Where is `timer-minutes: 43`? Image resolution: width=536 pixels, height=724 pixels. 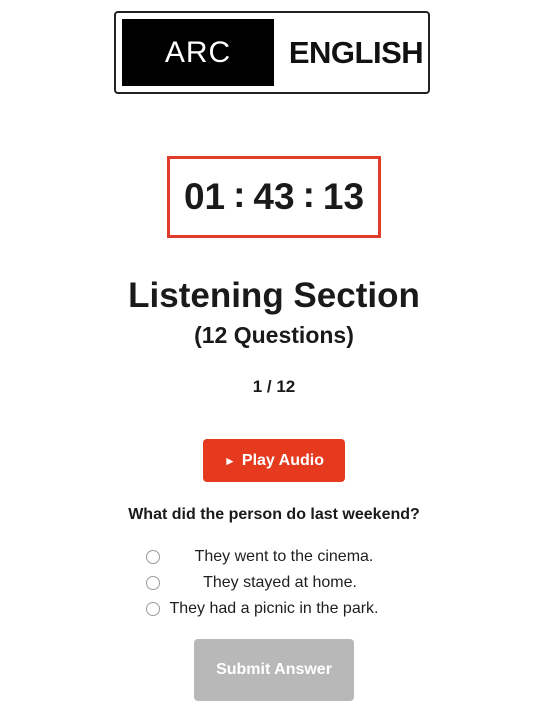
timer-minutes: 43 is located at coordinates (274, 196).